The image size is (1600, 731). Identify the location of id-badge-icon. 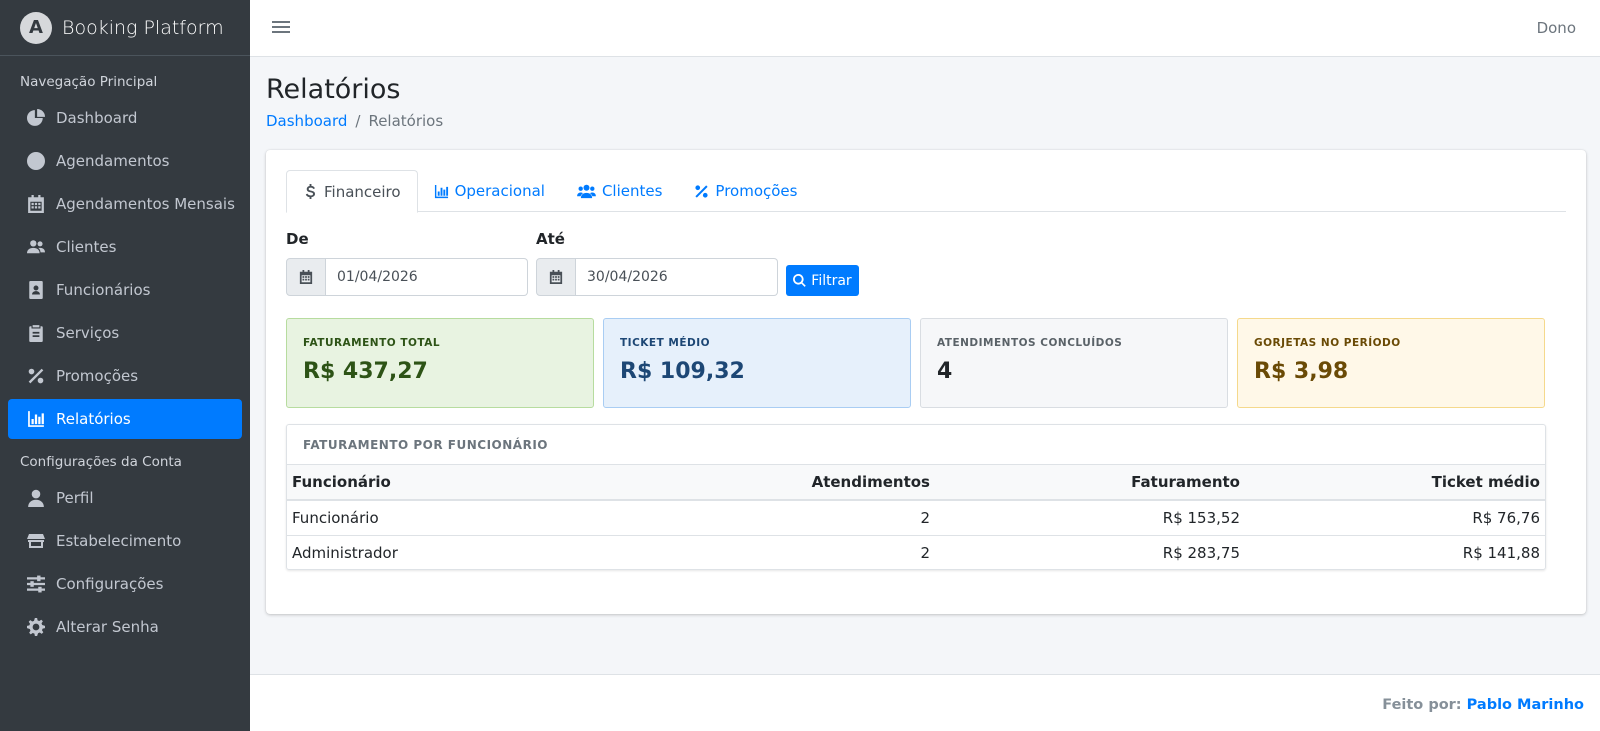
(36, 290).